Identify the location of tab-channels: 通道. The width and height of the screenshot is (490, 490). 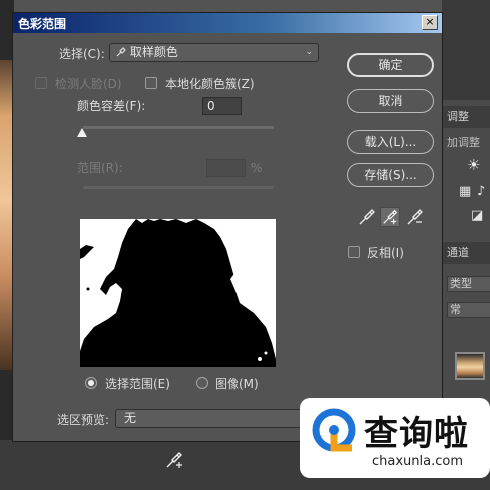
(466, 253).